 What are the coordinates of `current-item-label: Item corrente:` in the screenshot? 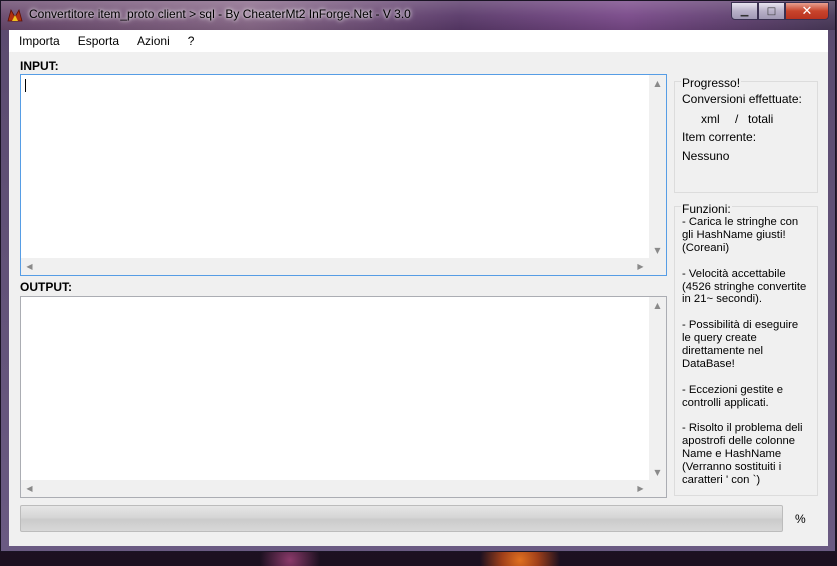 It's located at (719, 137).